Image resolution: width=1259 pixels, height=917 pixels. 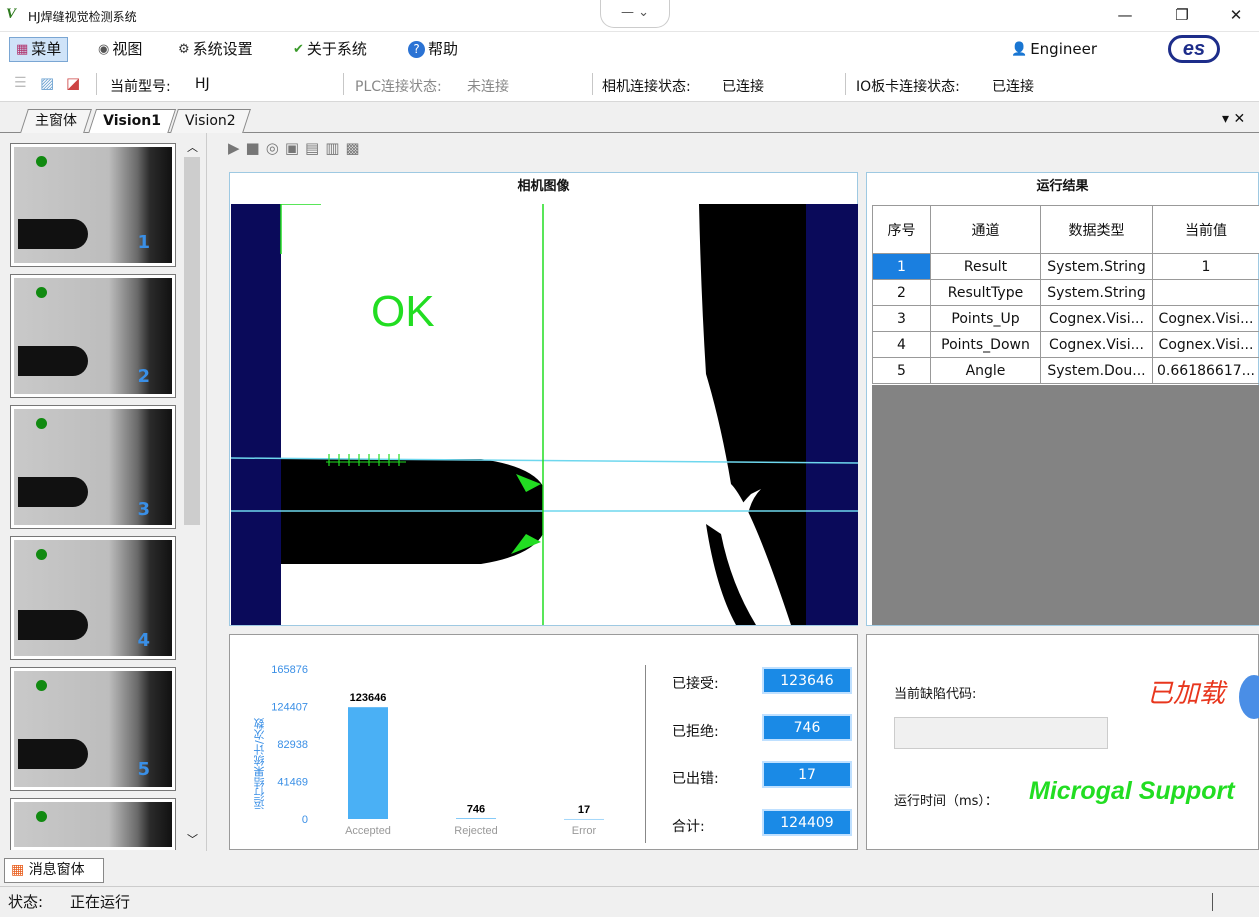 I want to click on menu-item-help: ? 帮助, so click(x=433, y=49).